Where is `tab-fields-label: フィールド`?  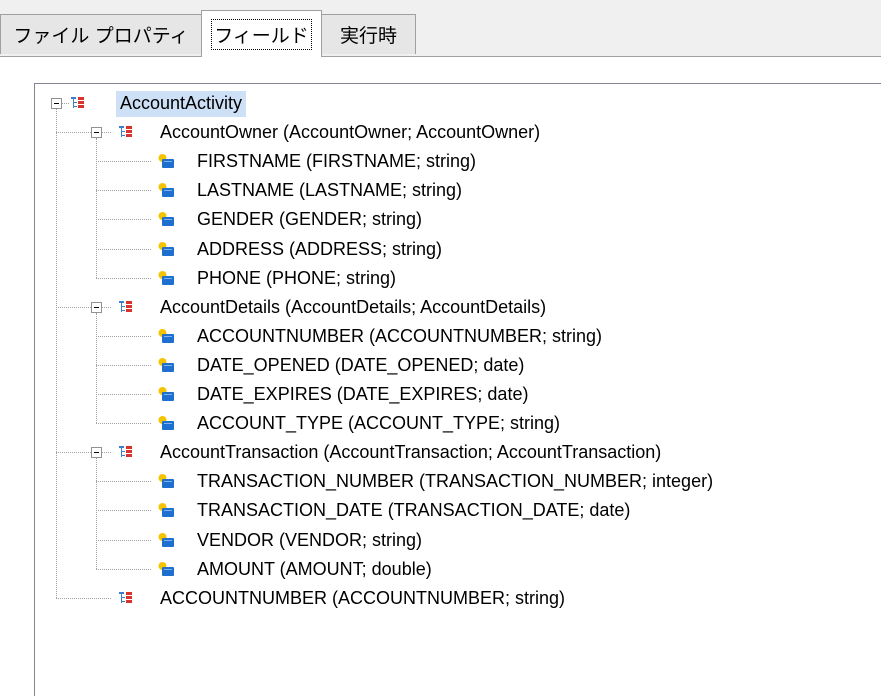
tab-fields-label: フィールド is located at coordinates (261, 34).